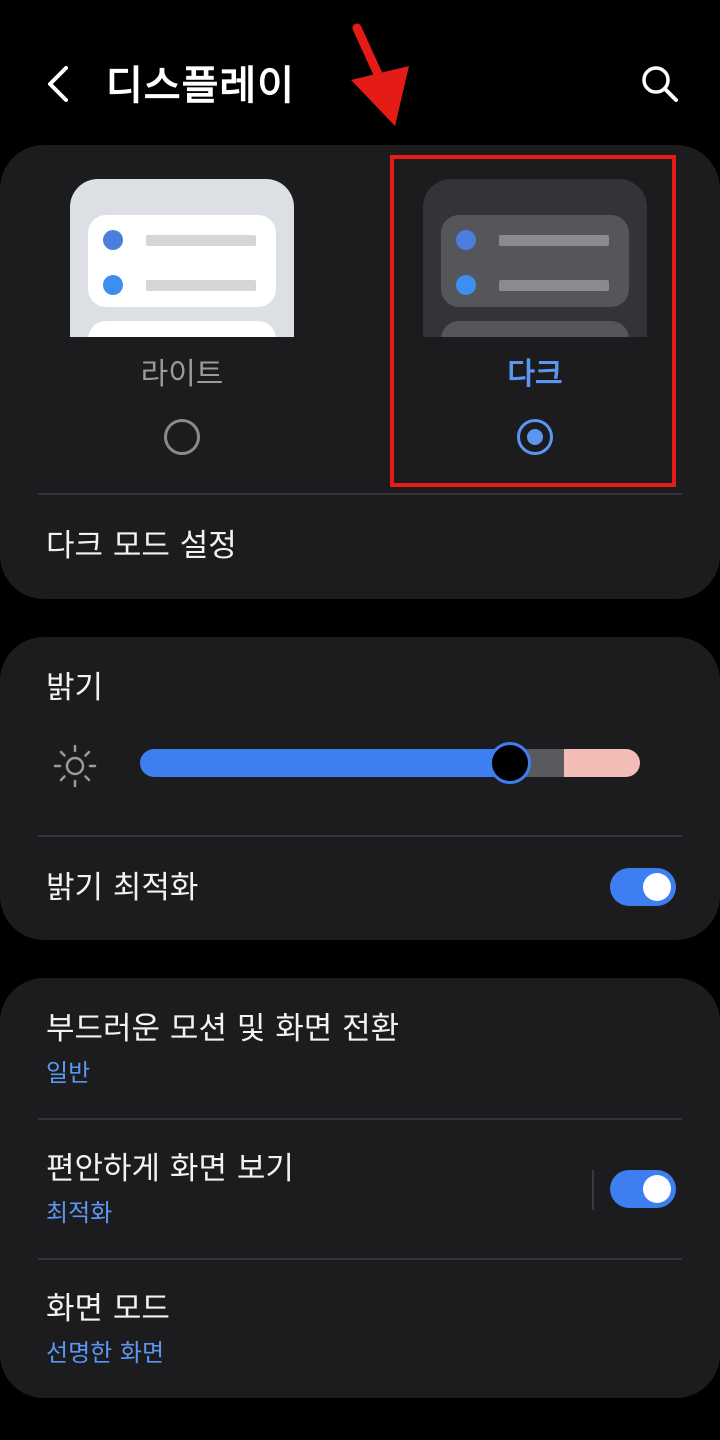 The image size is (720, 1440). I want to click on screen-mode-item: 화면 모드 선명한 화면, so click(360, 1329).